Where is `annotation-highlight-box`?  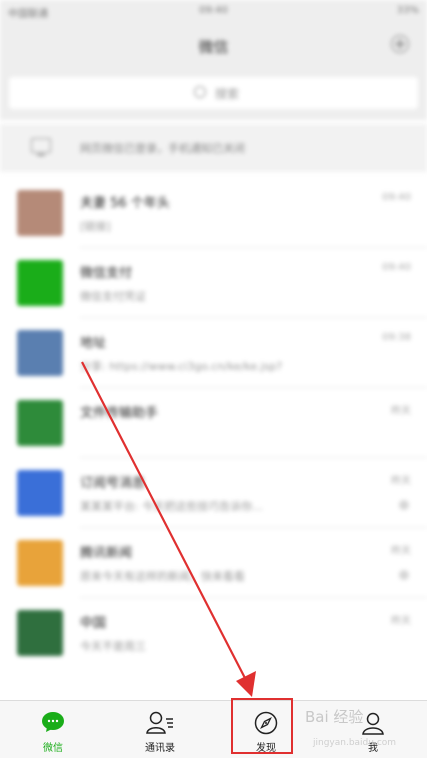
annotation-highlight-box is located at coordinates (262, 726).